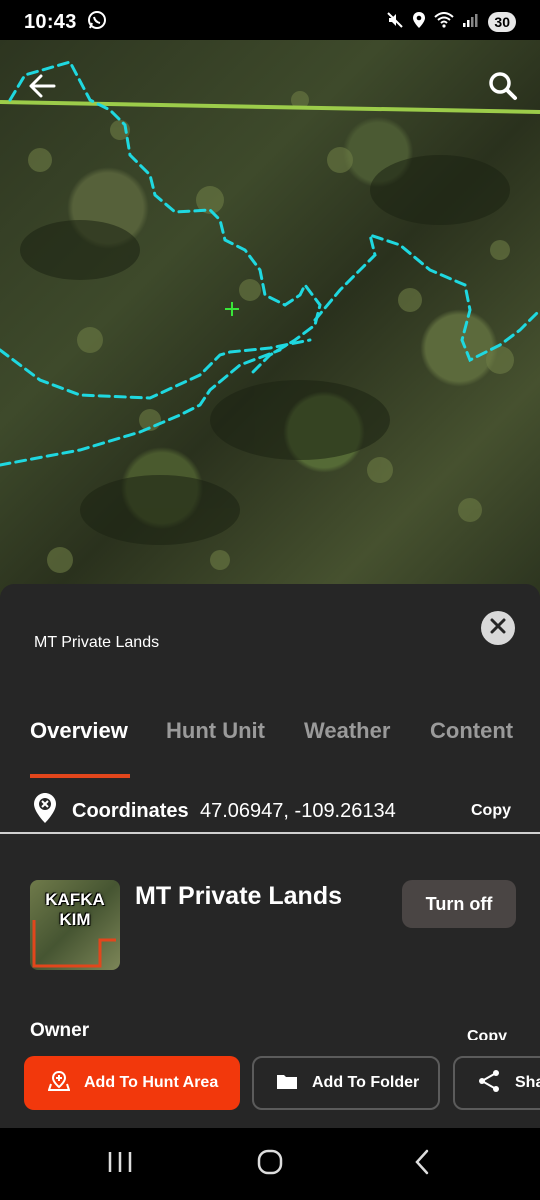 Image resolution: width=540 pixels, height=1200 pixels. I want to click on whatsapp-icon, so click(97, 22).